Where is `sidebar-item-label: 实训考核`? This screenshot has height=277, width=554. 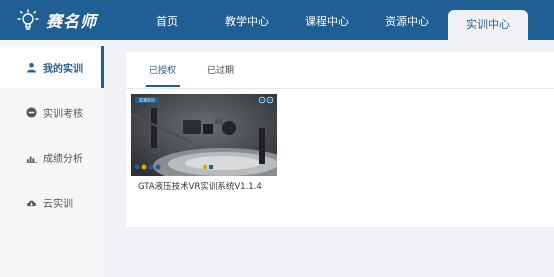
sidebar-item-label: 实训考核 is located at coordinates (63, 114).